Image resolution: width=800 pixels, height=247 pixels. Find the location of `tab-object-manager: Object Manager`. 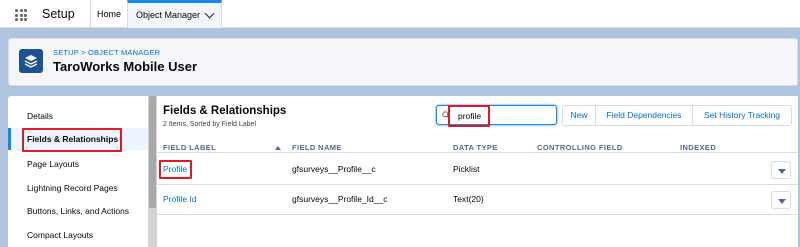

tab-object-manager: Object Manager is located at coordinates (174, 14).